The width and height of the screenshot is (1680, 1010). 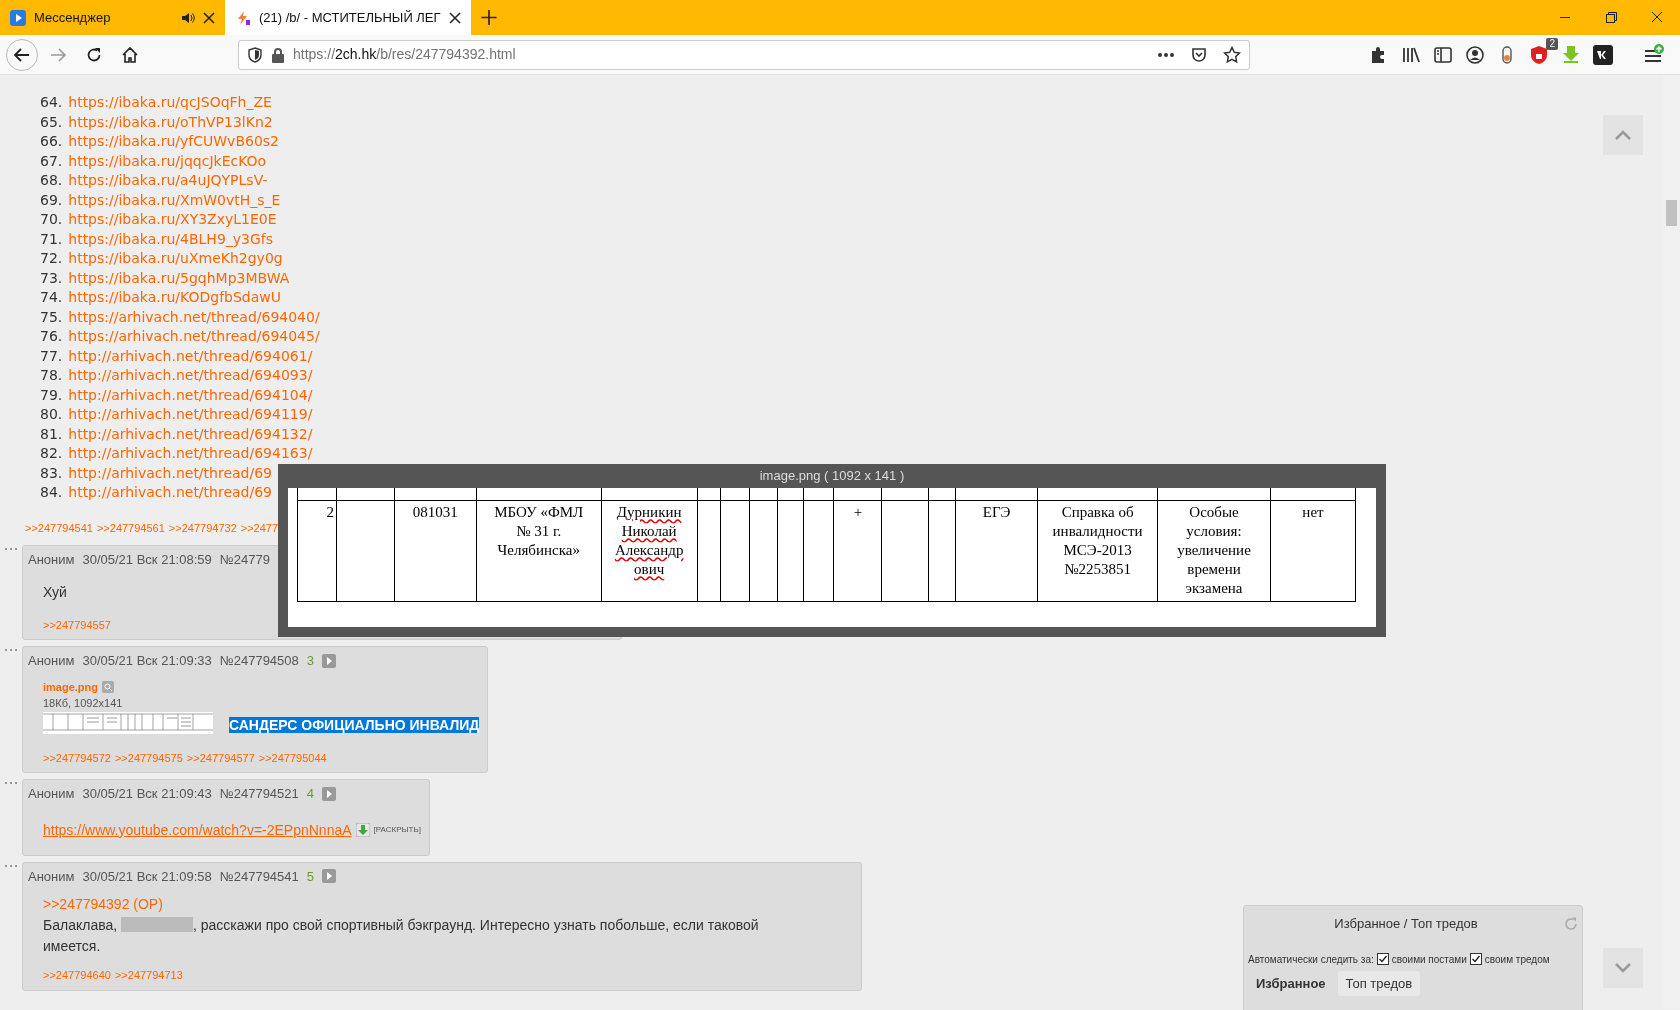 What do you see at coordinates (190, 415) in the screenshot?
I see `link: http://arhivach.net/thread/694119/` at bounding box center [190, 415].